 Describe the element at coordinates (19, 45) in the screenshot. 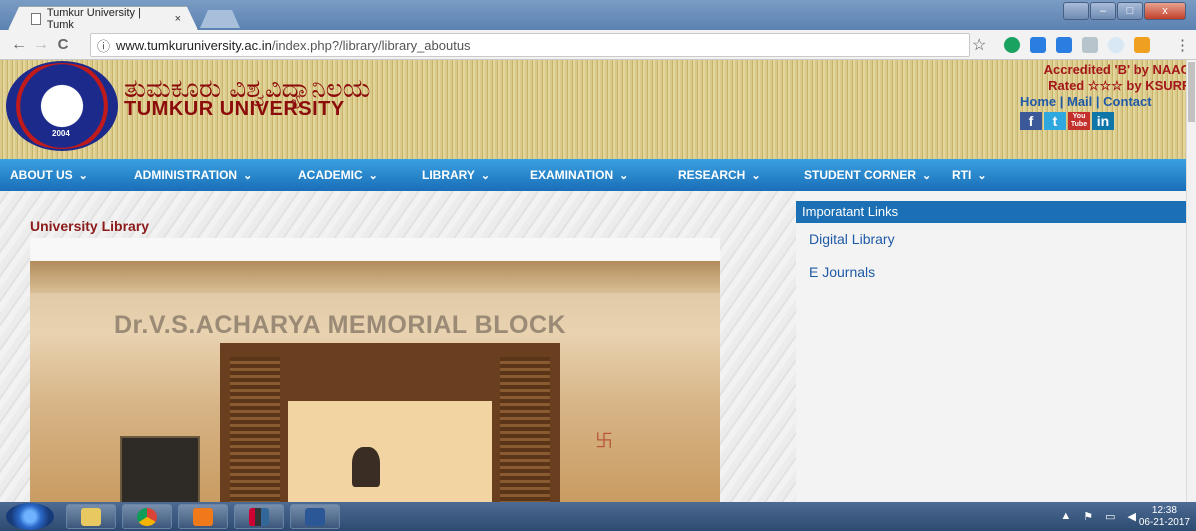

I see `back-icon: ←` at that location.